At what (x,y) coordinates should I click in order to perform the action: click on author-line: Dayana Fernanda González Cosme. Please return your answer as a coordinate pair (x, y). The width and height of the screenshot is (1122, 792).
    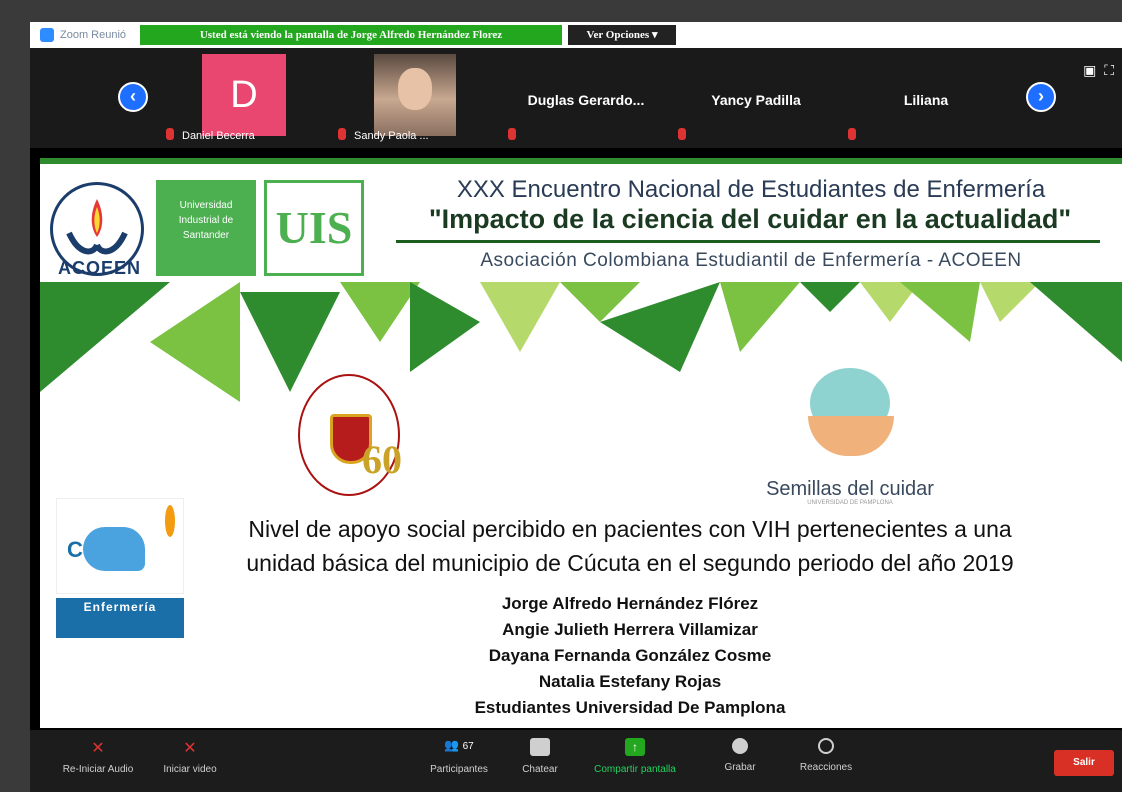
    Looking at the image, I should click on (630, 655).